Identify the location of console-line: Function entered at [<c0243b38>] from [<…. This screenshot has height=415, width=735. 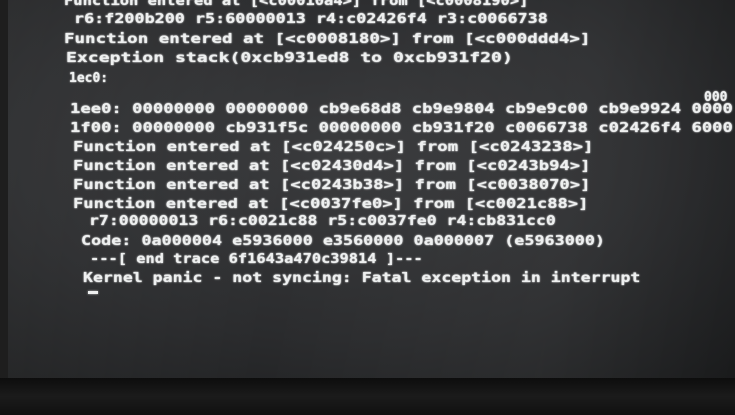
(332, 185).